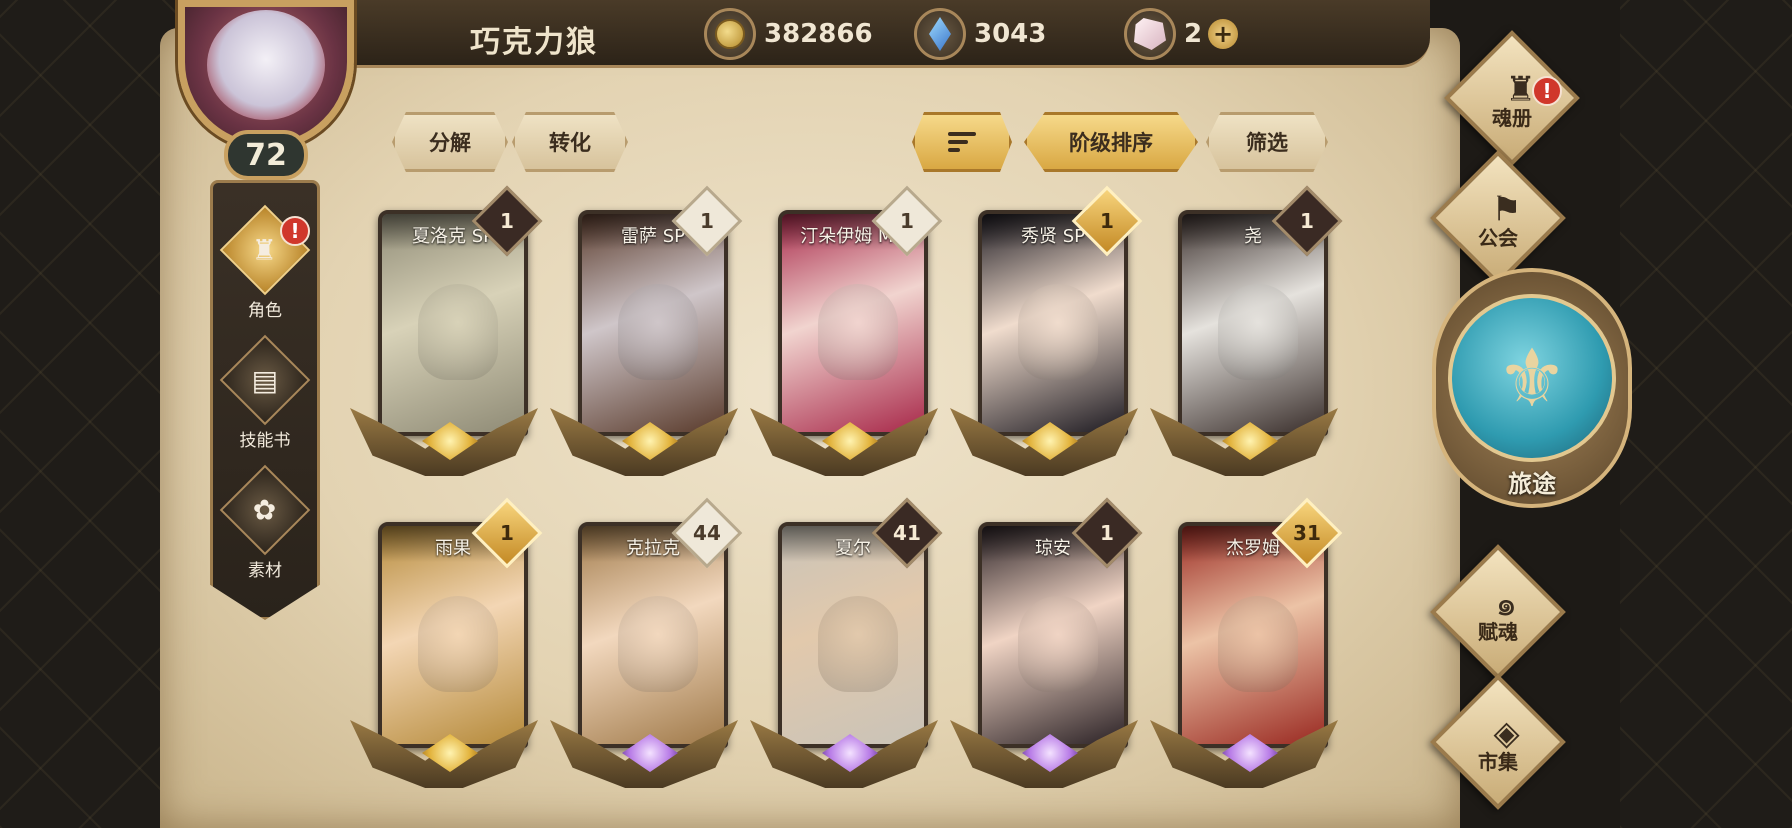 The height and width of the screenshot is (828, 1792). What do you see at coordinates (730, 34) in the screenshot?
I see `gold-coin-icon` at bounding box center [730, 34].